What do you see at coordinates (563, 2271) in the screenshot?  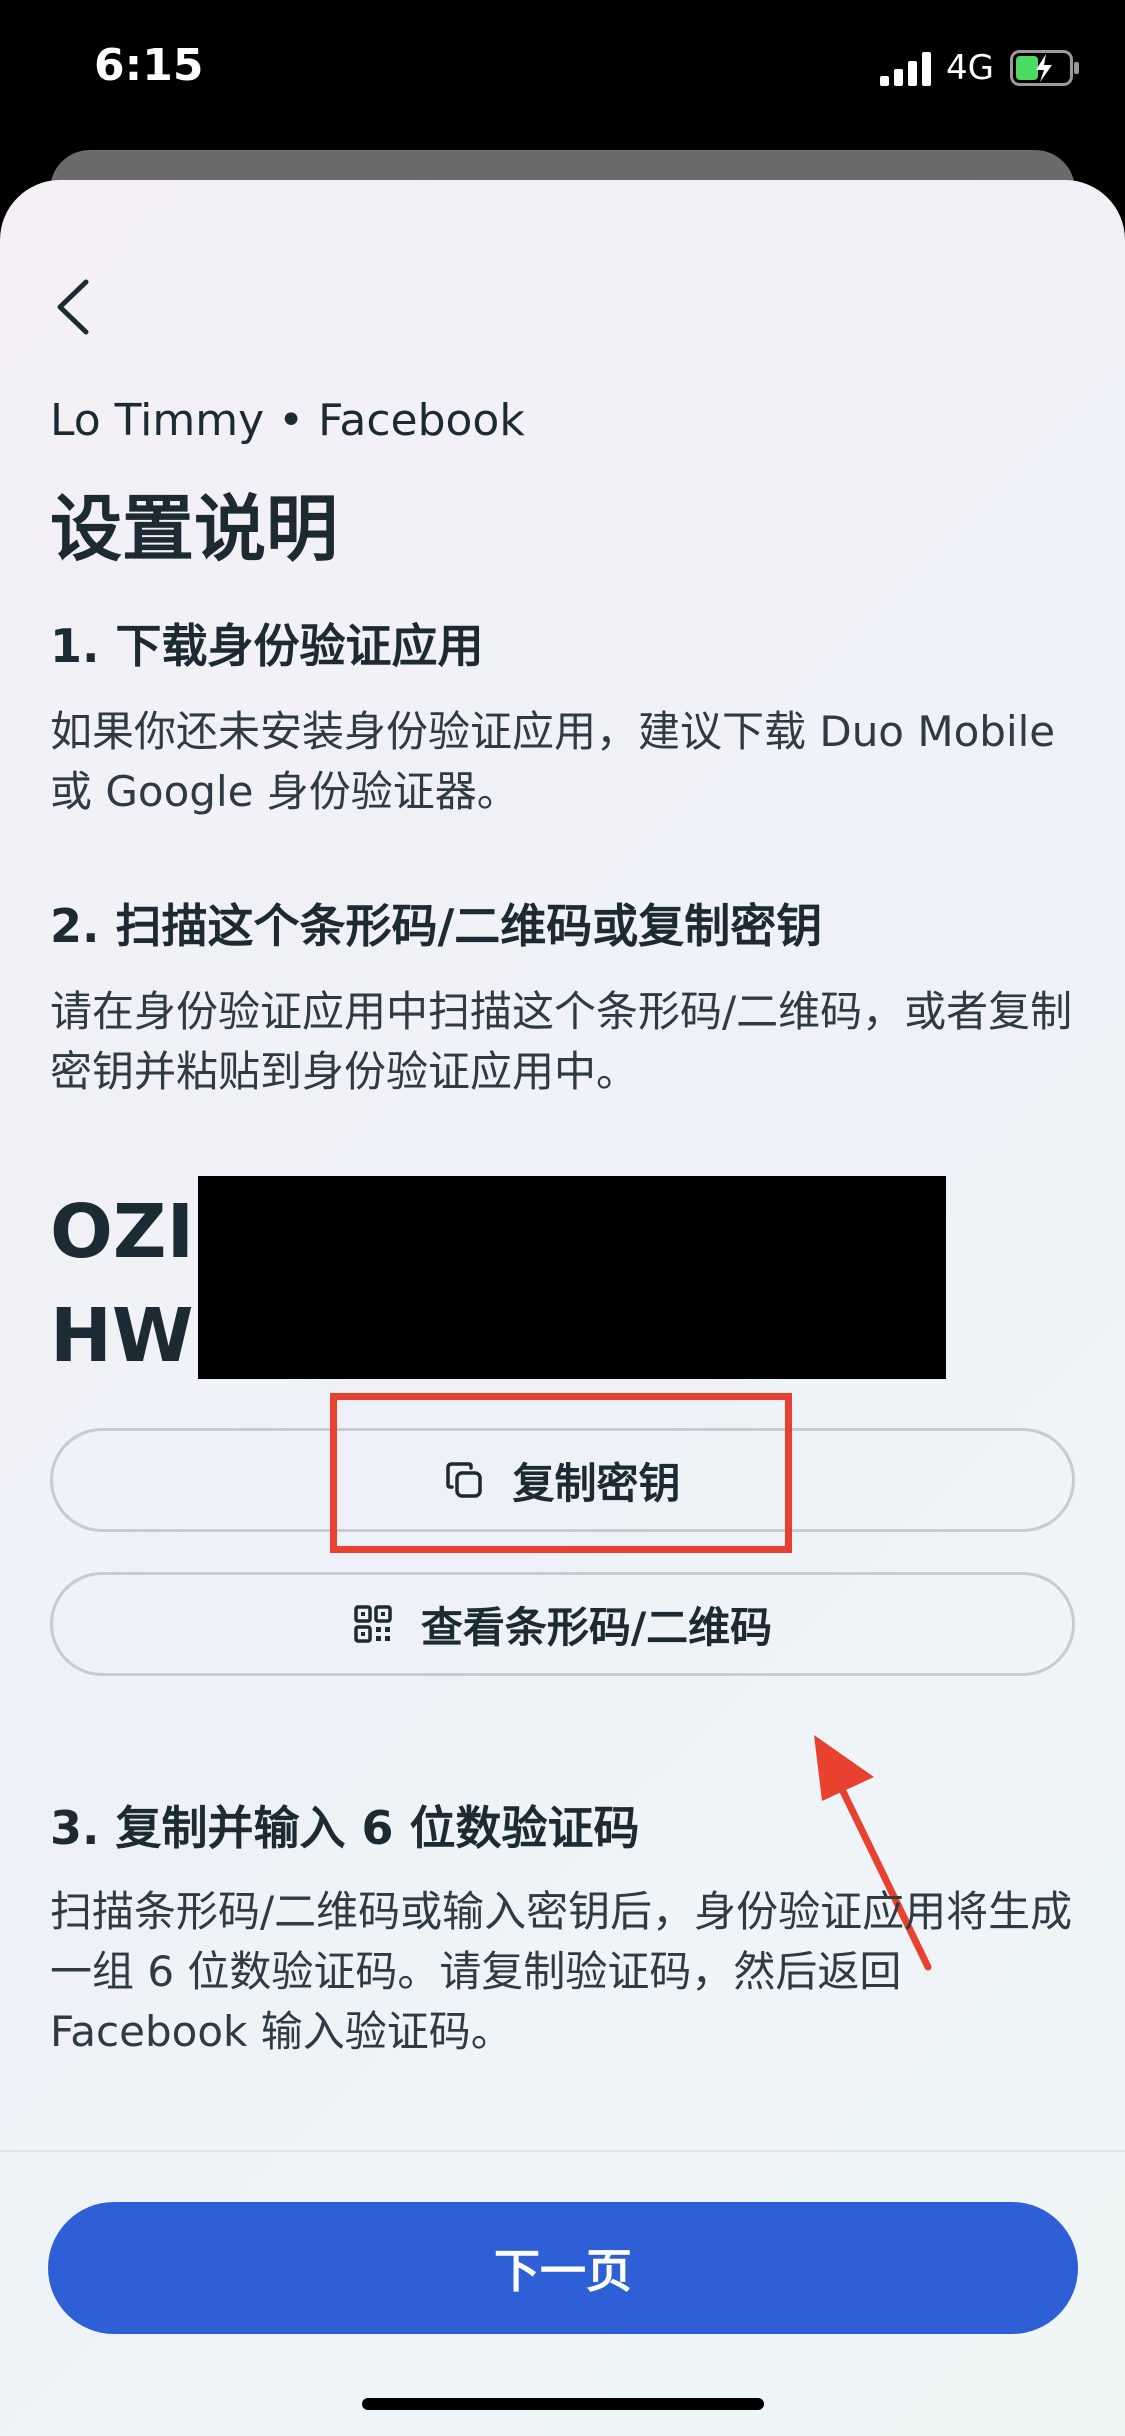 I see `next-page-label: 下一页` at bounding box center [563, 2271].